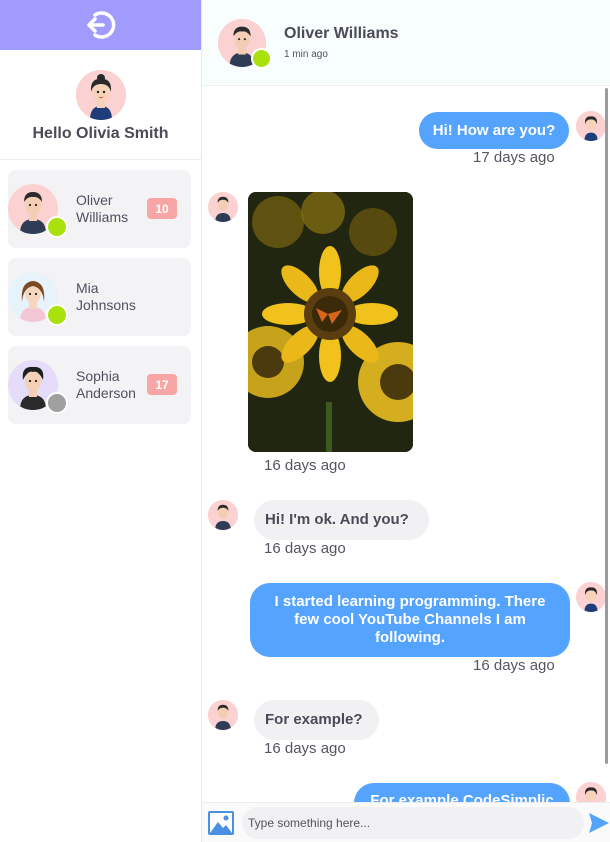 The height and width of the screenshot is (842, 610). Describe the element at coordinates (106, 296) in the screenshot. I see `contact-name: Mia Johnsons` at that location.